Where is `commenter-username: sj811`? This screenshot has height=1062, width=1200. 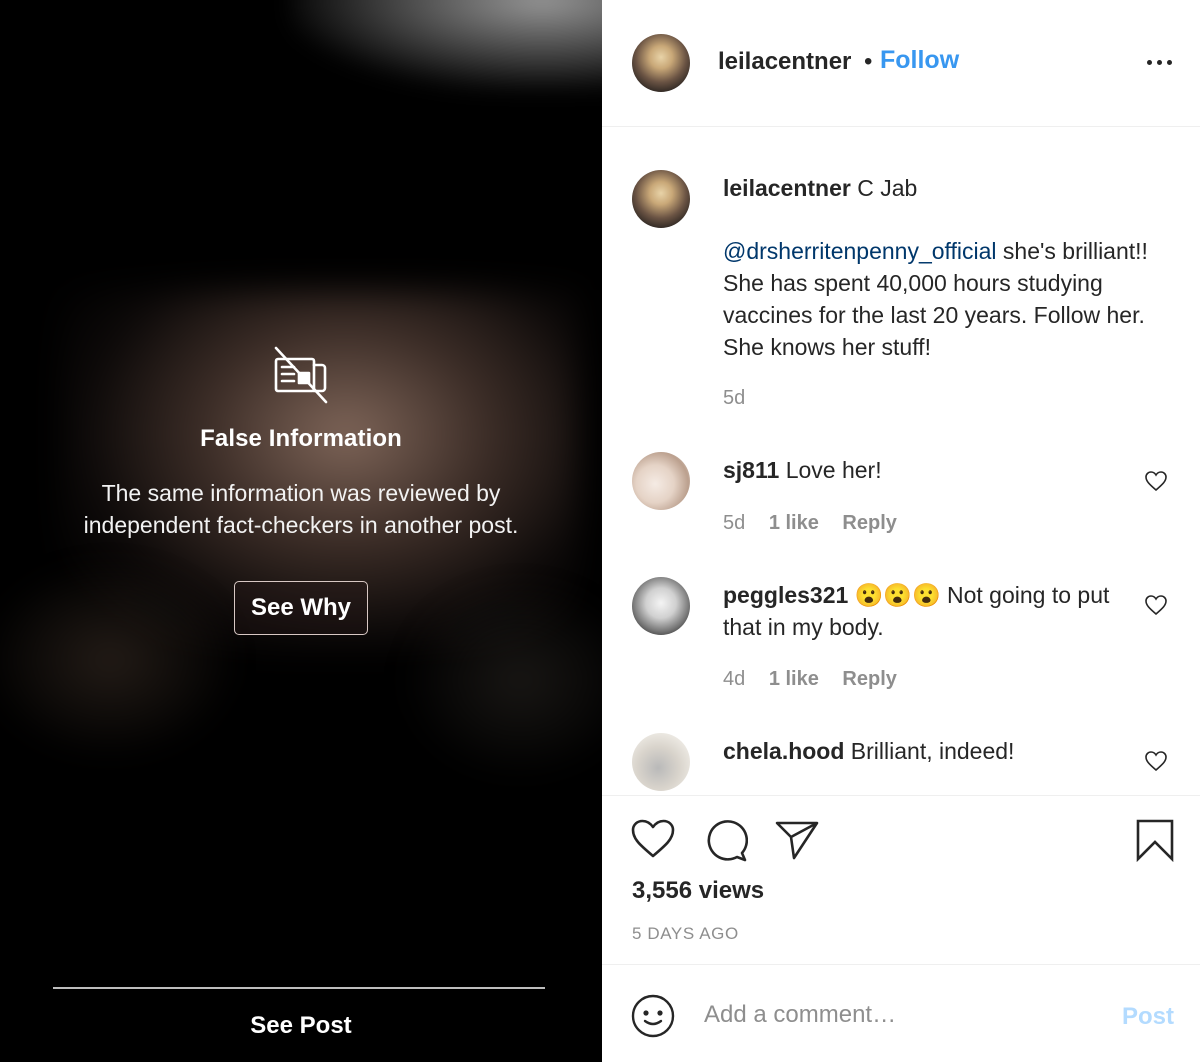
commenter-username: sj811 is located at coordinates (751, 470).